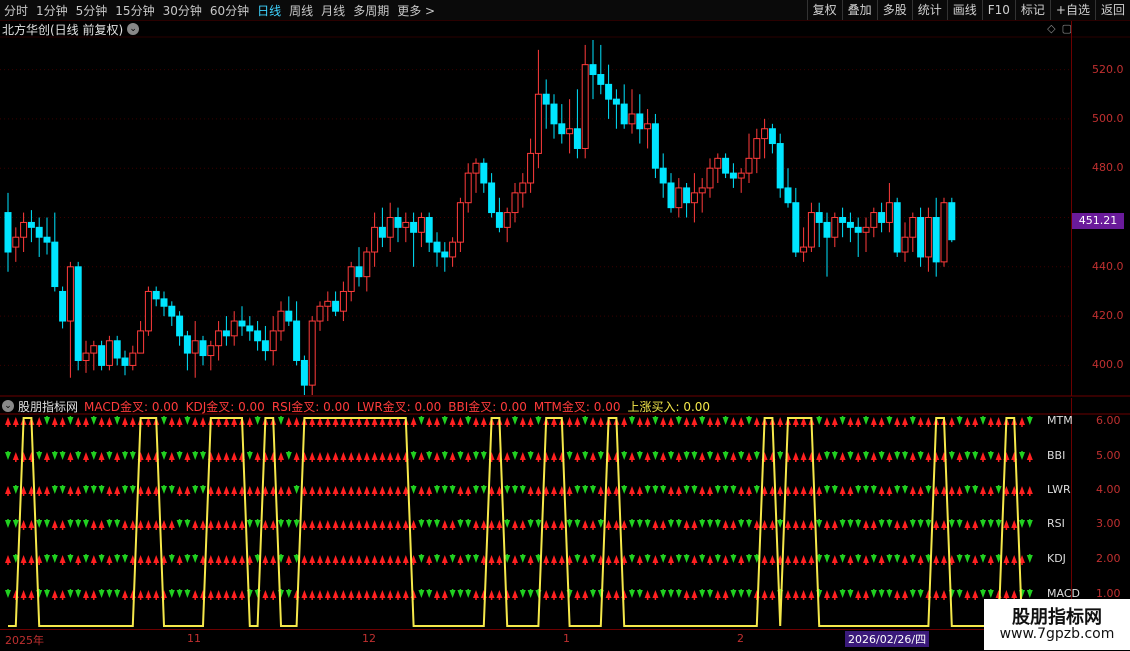  Describe the element at coordinates (1056, 523) in the screenshot. I see `indicator-row-label: RSI` at that location.